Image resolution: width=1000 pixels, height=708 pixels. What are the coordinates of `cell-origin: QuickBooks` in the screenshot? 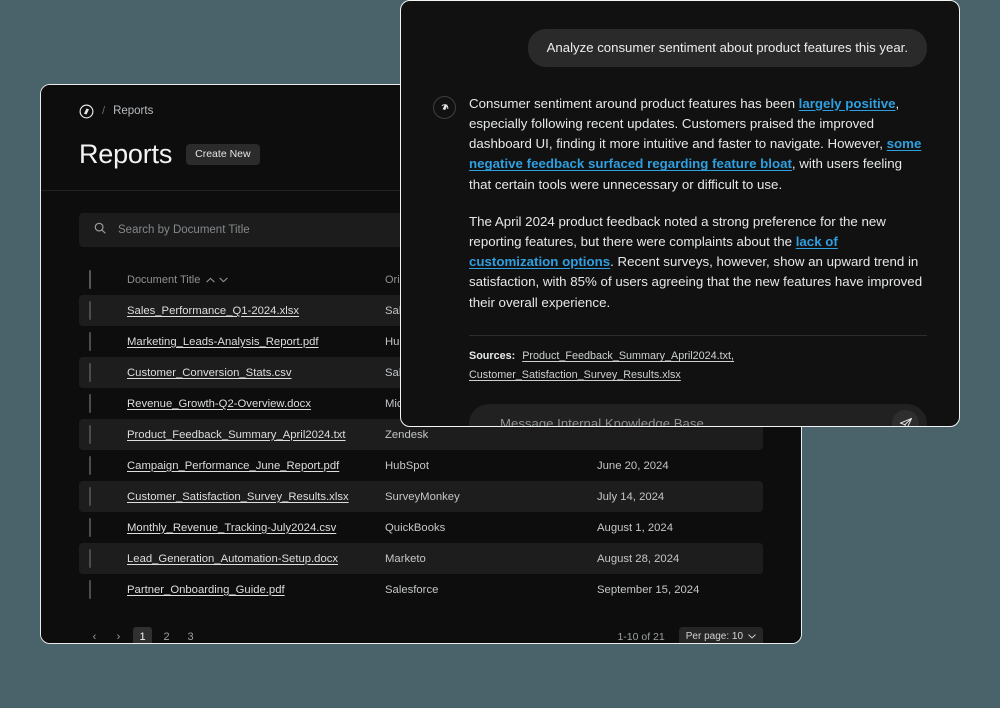 It's located at (415, 527).